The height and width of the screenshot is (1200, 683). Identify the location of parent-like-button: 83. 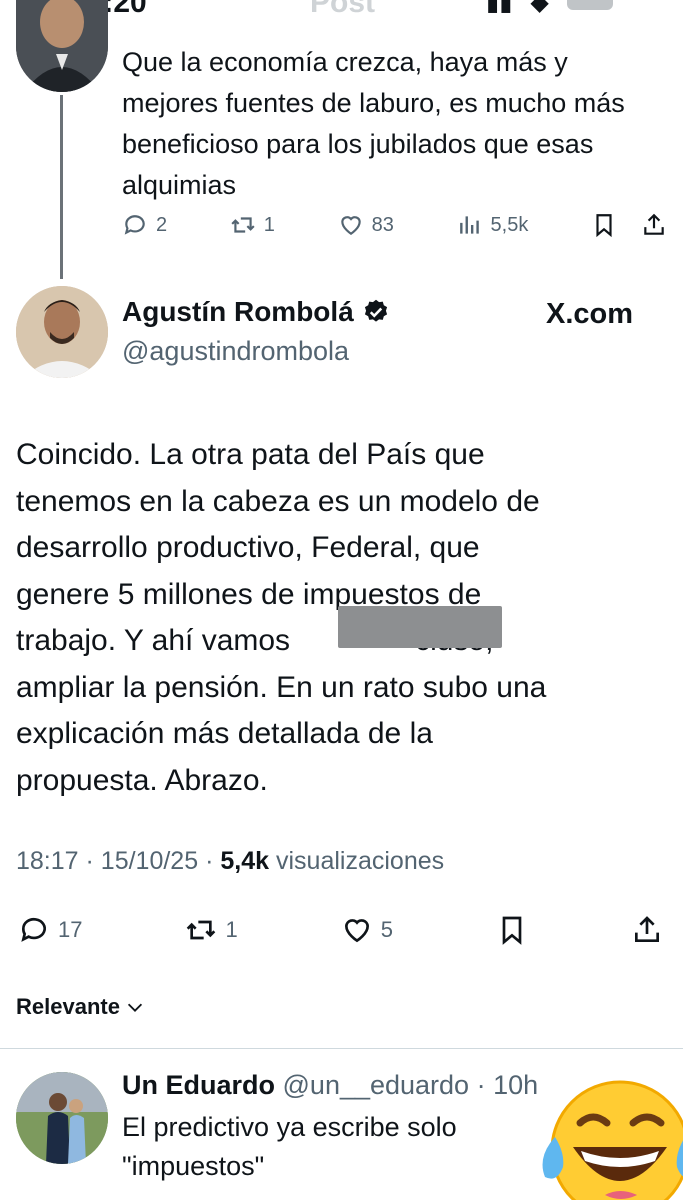
(366, 225).